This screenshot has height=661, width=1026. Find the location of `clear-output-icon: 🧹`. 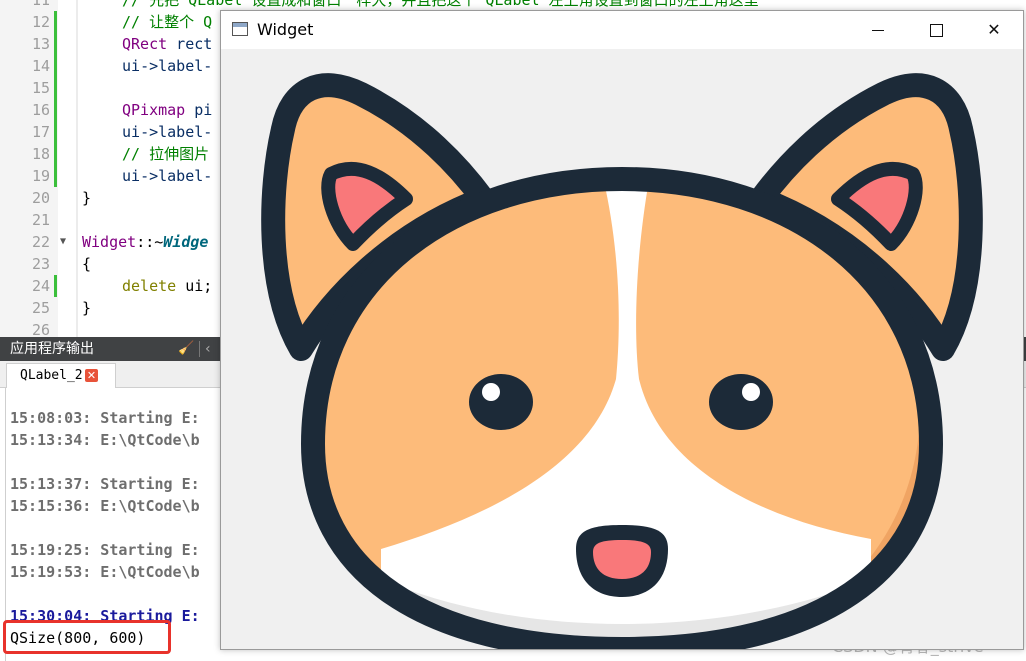

clear-output-icon: 🧹 is located at coordinates (186, 349).